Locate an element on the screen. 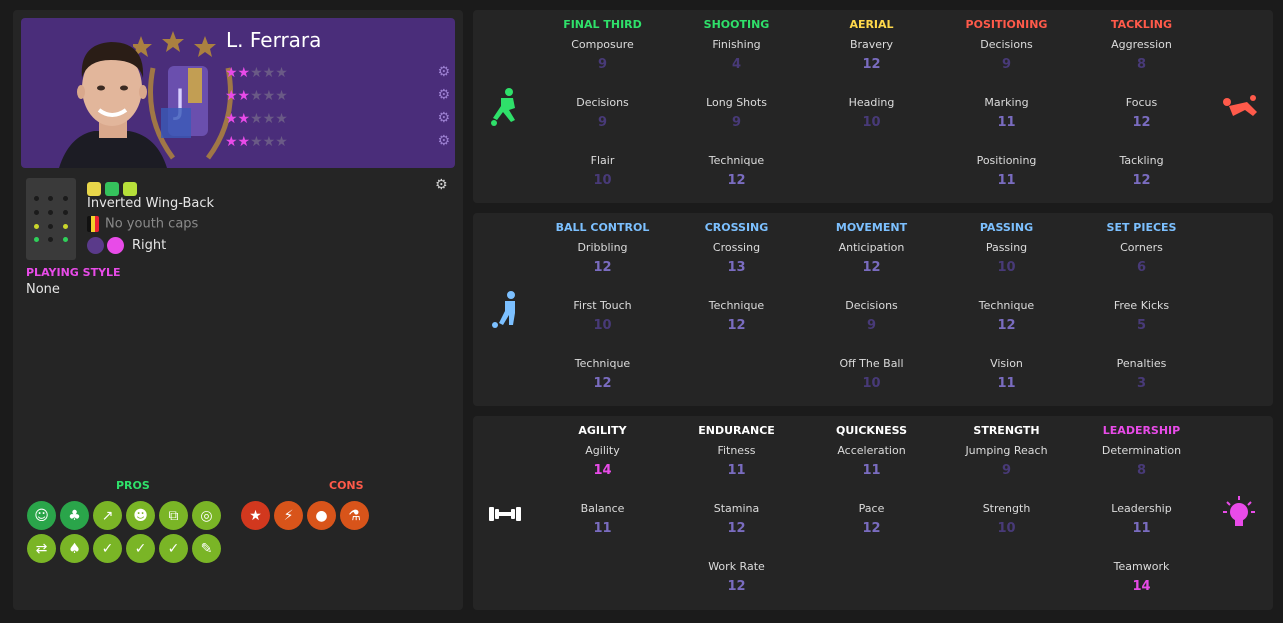 The height and width of the screenshot is (623, 1283). category-title: STRENGTH is located at coordinates (1006, 430).